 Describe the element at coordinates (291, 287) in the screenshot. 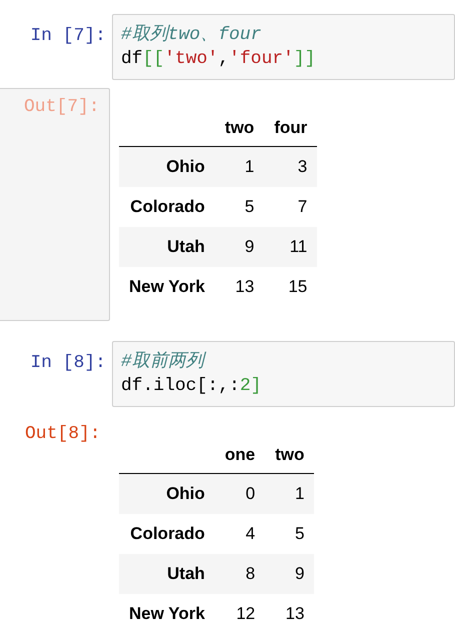

I see `table-cell: 15` at that location.